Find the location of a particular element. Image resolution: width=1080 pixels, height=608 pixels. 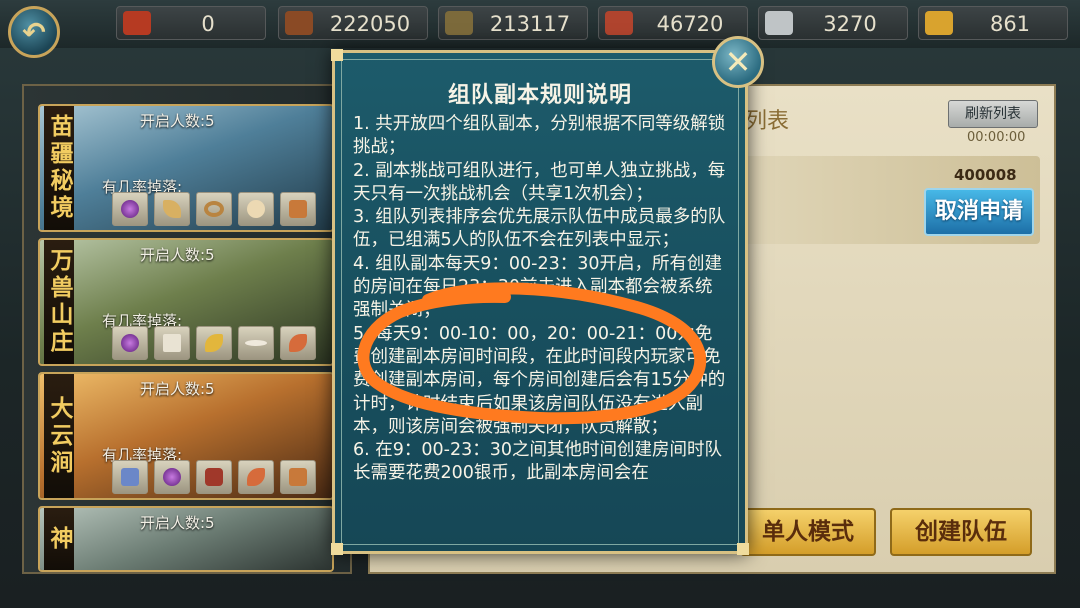

refresh-timer: 00:00:00 is located at coordinates (996, 137).